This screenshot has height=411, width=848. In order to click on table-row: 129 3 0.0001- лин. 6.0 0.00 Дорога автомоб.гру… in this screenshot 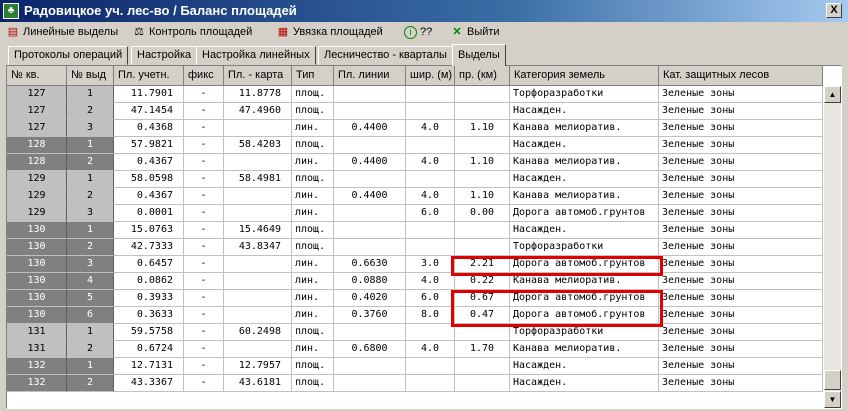, I will do `click(415, 213)`.